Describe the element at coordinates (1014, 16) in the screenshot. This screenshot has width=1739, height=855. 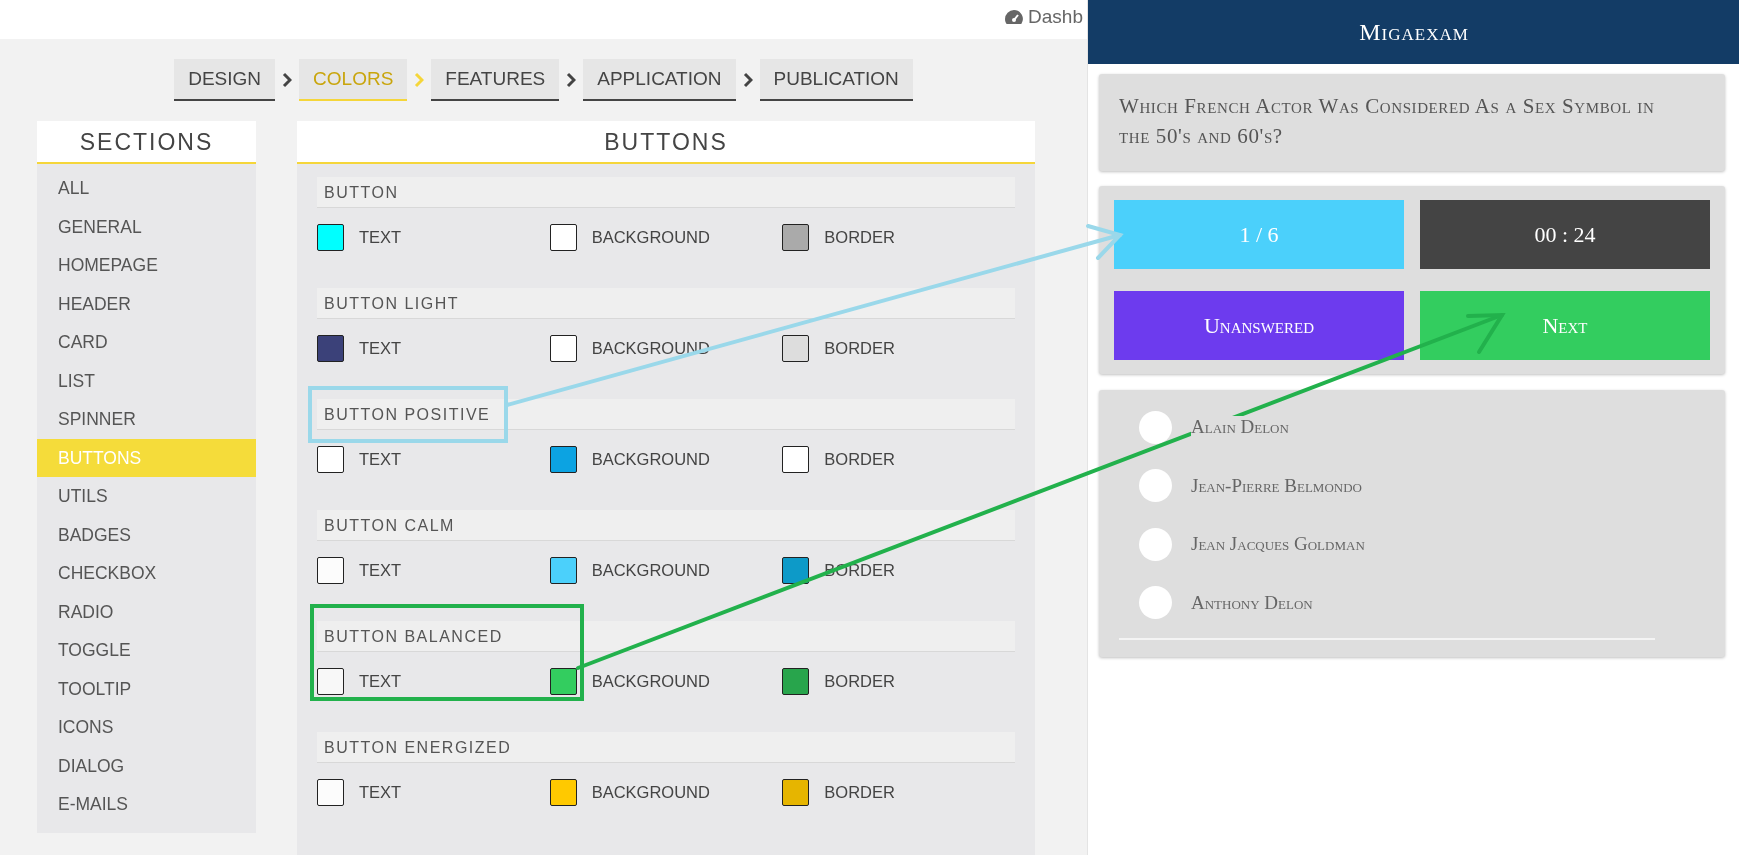
I see `gauge-icon` at that location.